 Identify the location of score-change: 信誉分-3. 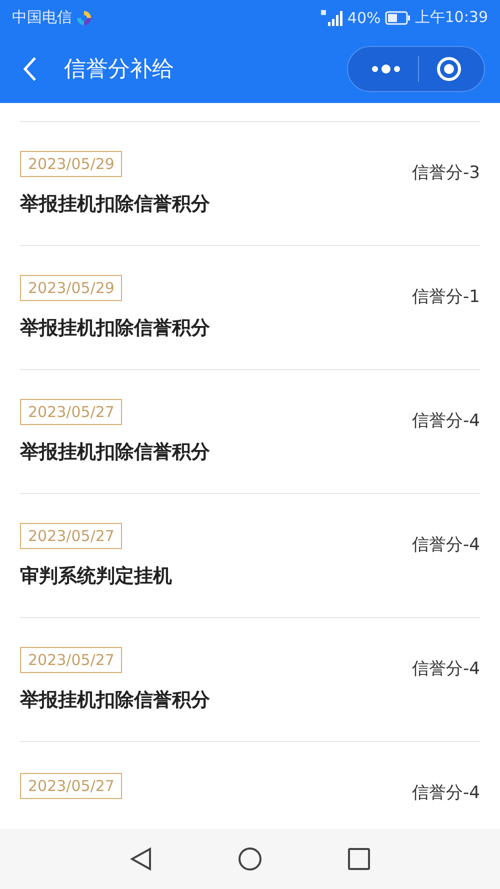
(446, 173).